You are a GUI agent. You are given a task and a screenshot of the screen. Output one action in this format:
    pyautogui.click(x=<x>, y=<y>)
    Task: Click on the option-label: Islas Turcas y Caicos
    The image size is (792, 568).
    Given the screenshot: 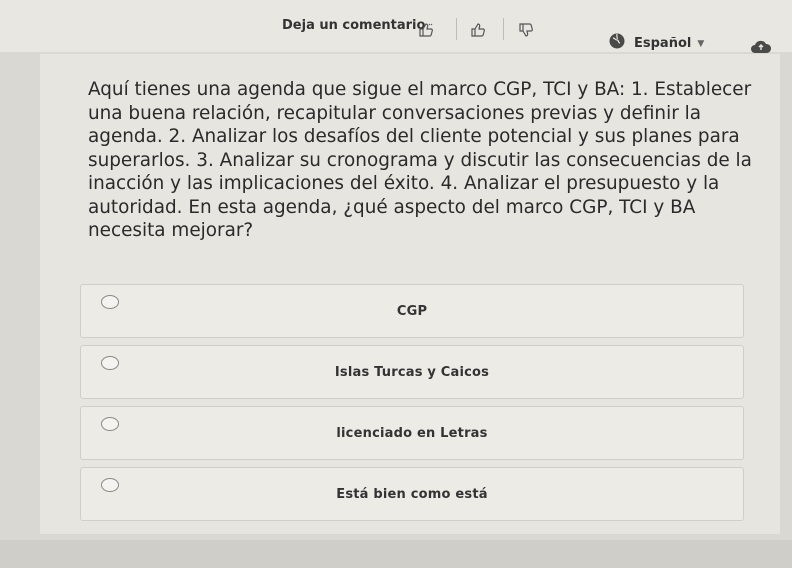 What is the action you would take?
    pyautogui.click(x=412, y=372)
    